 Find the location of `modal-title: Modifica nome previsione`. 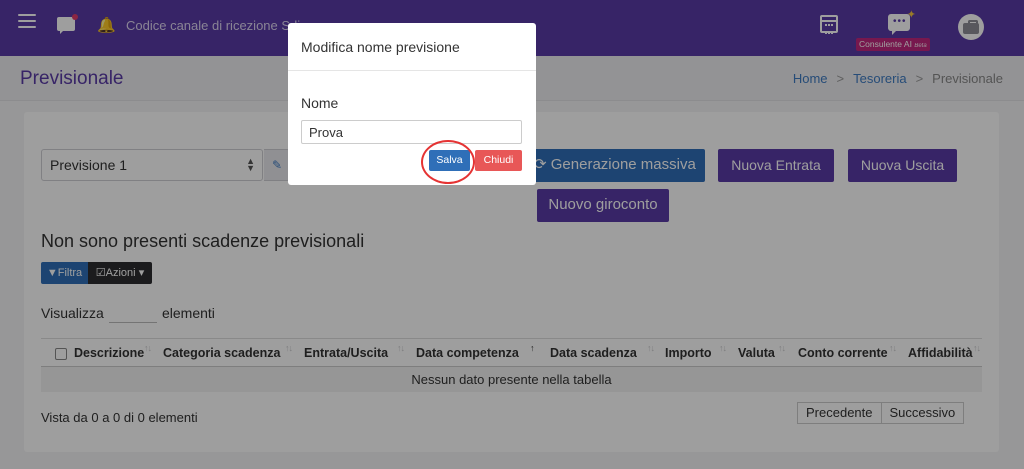

modal-title: Modifica nome previsione is located at coordinates (412, 47).